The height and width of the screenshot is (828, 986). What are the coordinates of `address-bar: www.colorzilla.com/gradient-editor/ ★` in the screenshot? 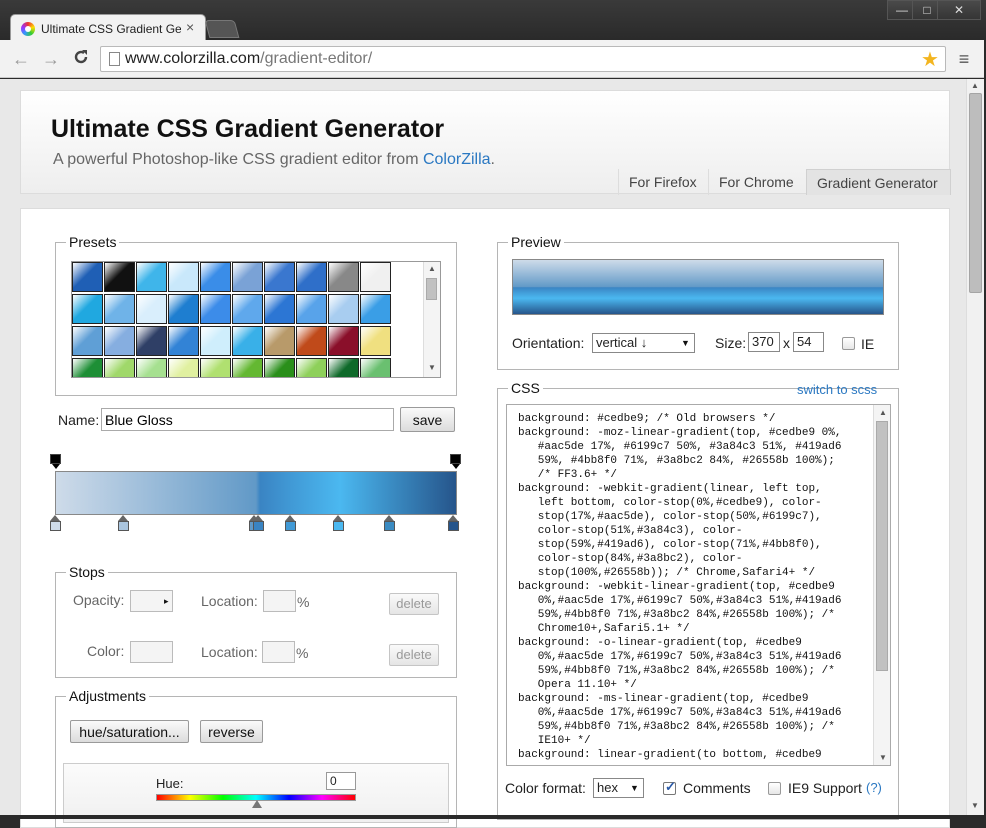 It's located at (523, 59).